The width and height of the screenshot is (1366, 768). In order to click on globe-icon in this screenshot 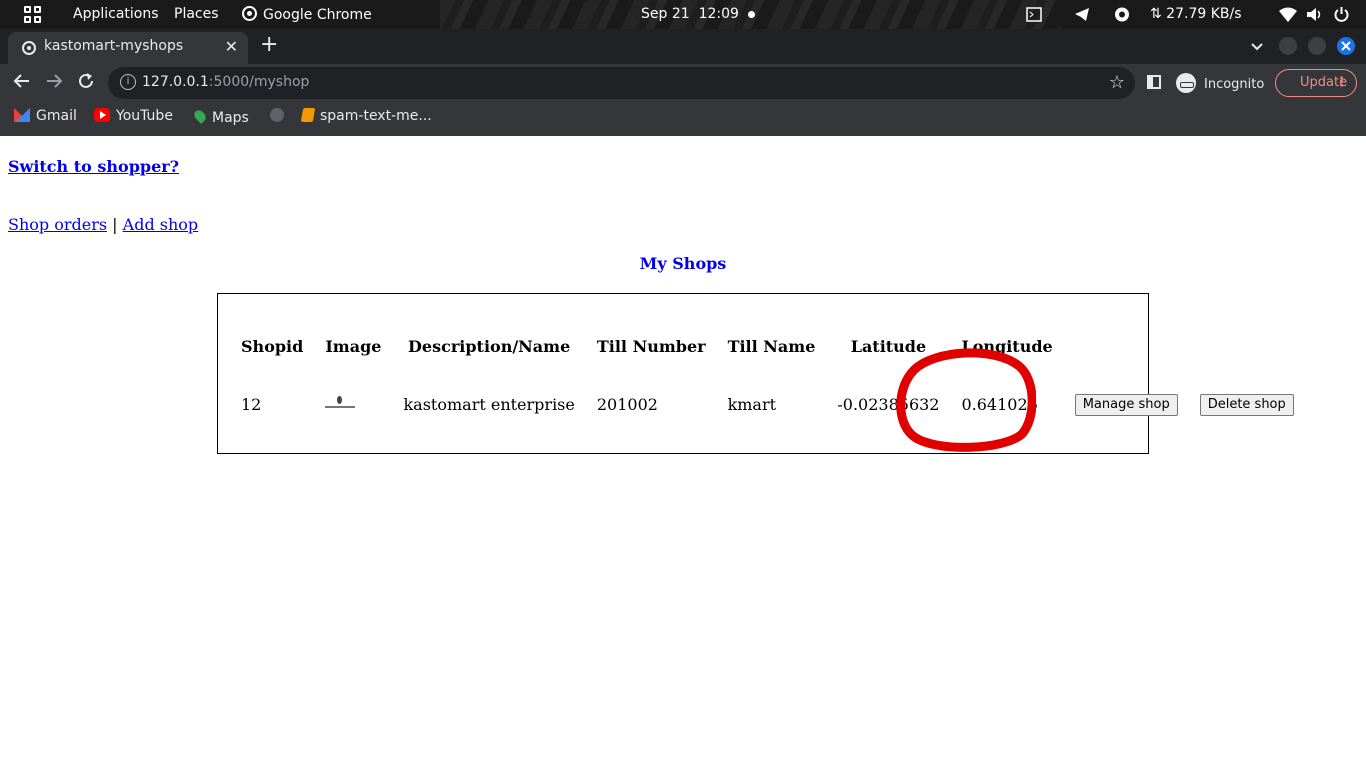, I will do `click(277, 115)`.